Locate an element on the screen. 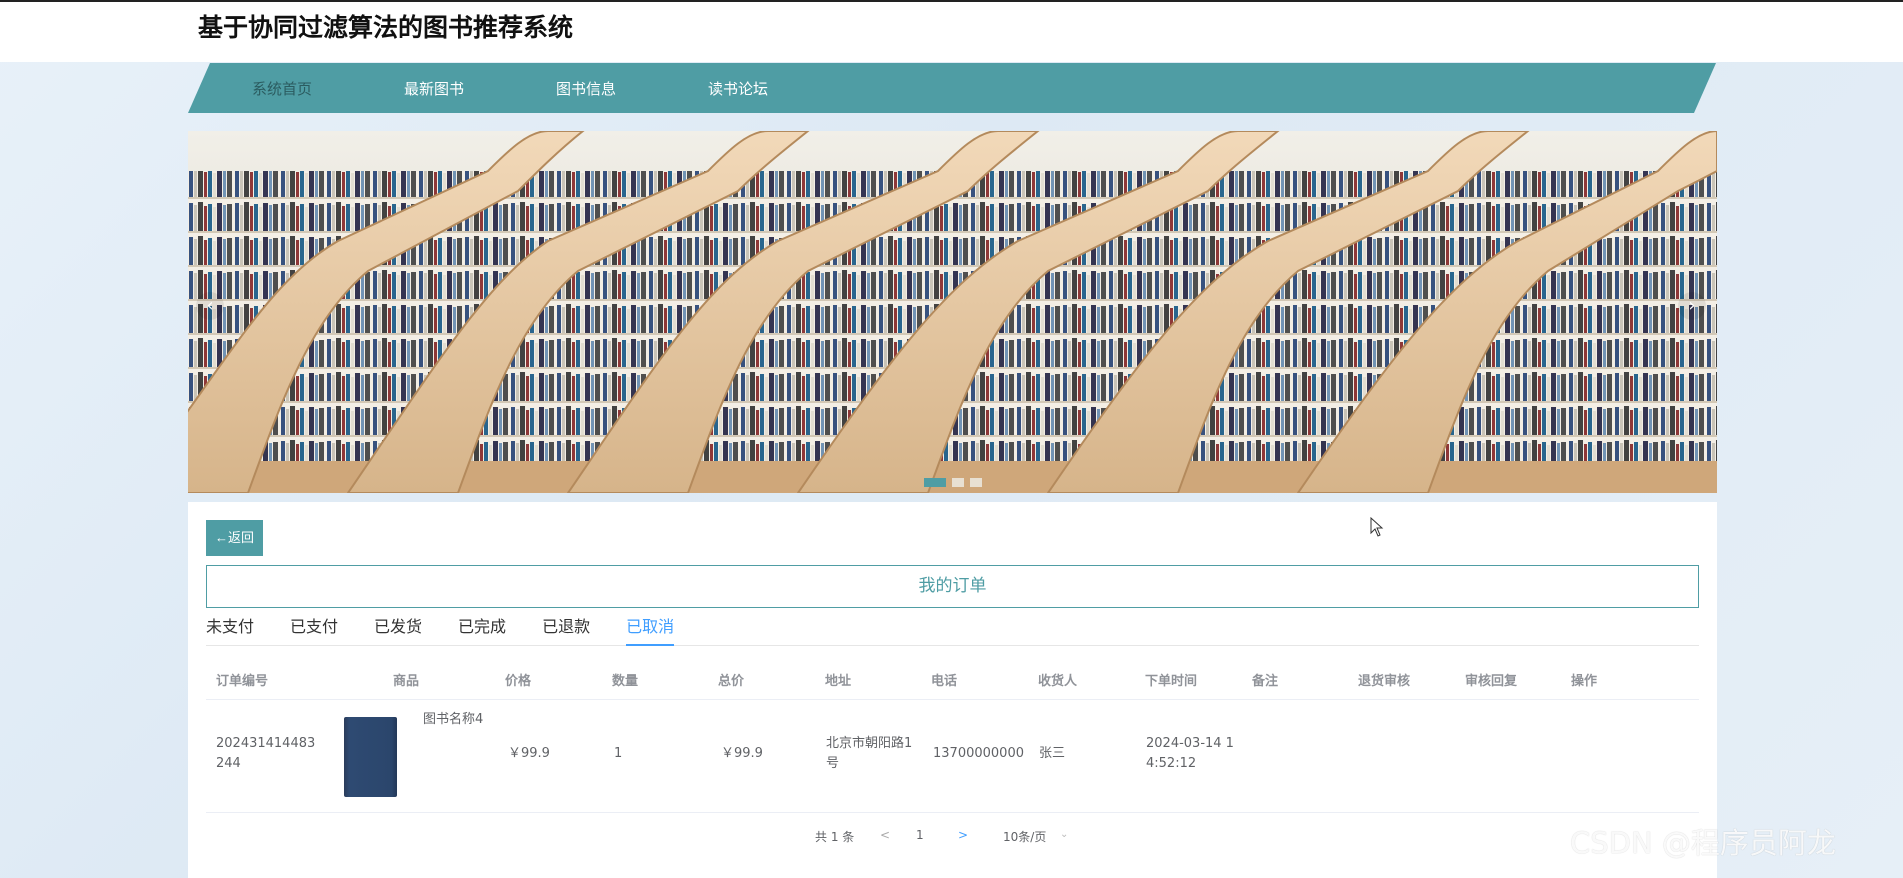 This screenshot has width=1903, height=878. order-status-tabs: 未支付 已支付 已发货 已完成 已退款 已取消 is located at coordinates (952, 631).